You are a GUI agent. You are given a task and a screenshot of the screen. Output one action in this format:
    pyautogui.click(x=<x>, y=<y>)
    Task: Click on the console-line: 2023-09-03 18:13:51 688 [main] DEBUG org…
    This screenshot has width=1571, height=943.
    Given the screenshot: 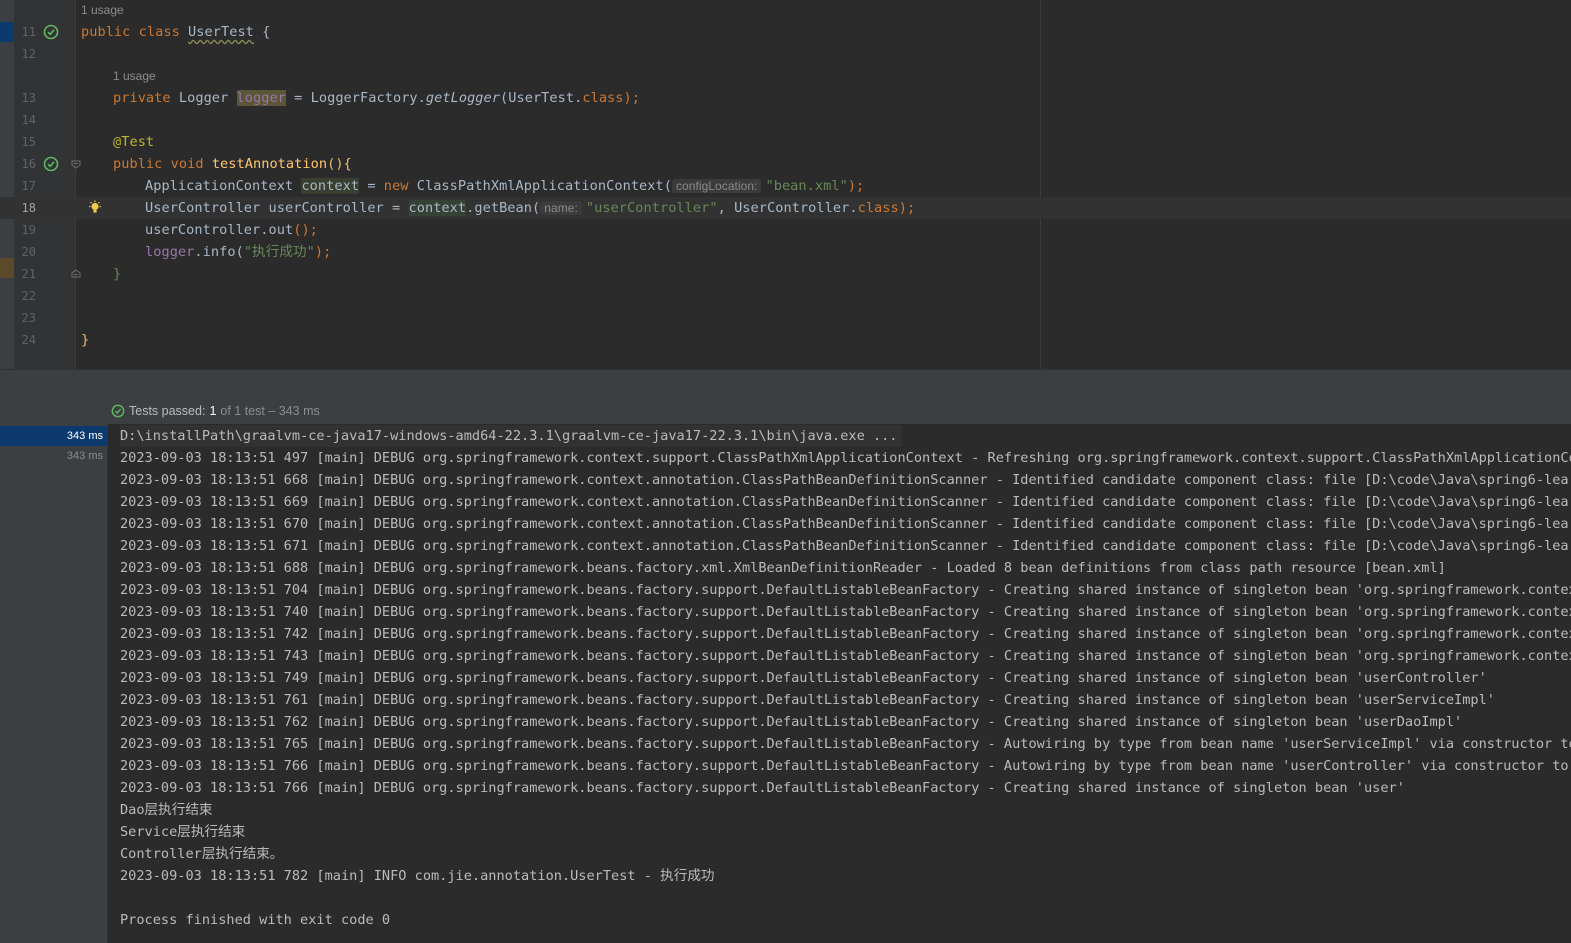 What is the action you would take?
    pyautogui.click(x=783, y=568)
    